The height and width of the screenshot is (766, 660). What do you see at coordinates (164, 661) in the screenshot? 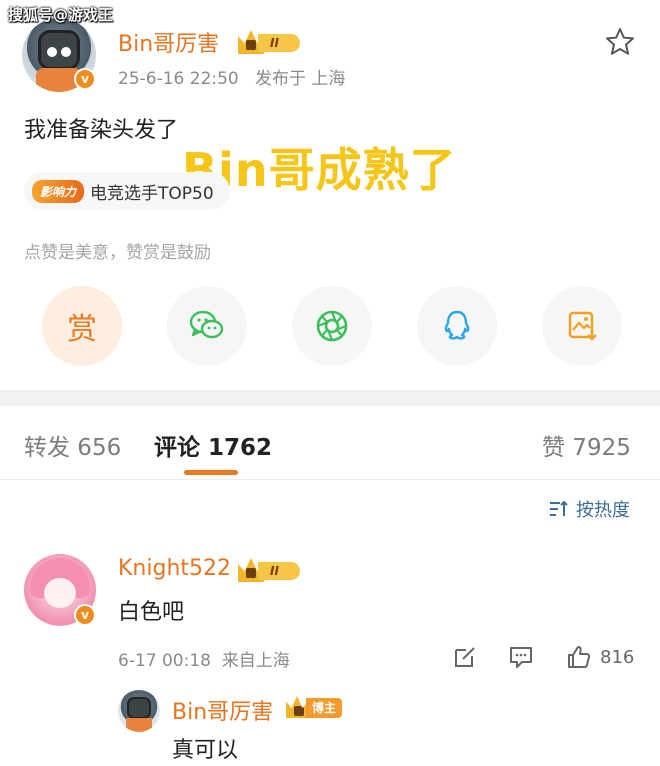
I see `comment-time: 6-17 00:18` at bounding box center [164, 661].